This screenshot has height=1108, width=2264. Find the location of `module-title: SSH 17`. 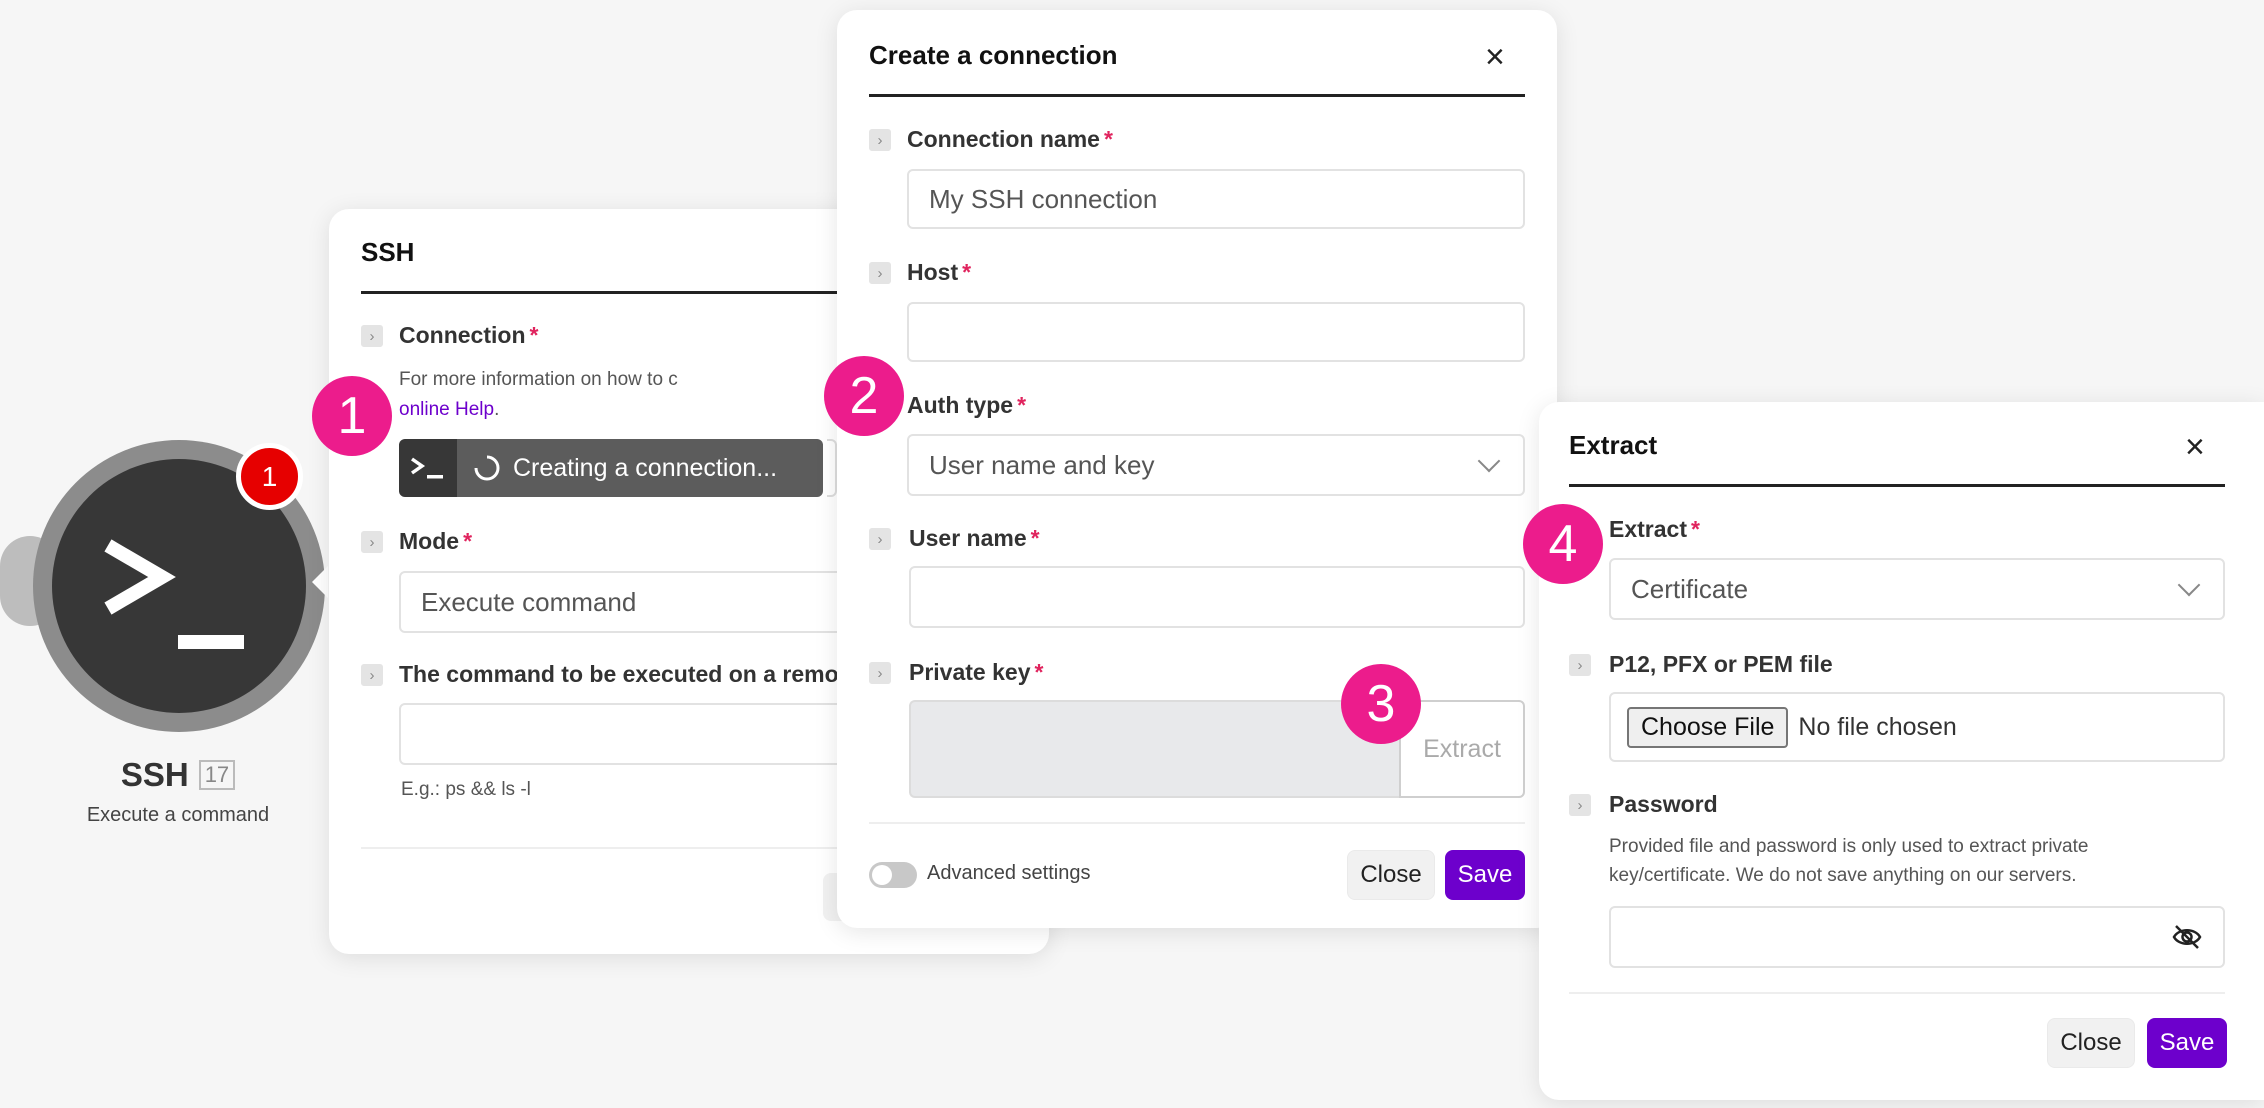

module-title: SSH 17 is located at coordinates (178, 775).